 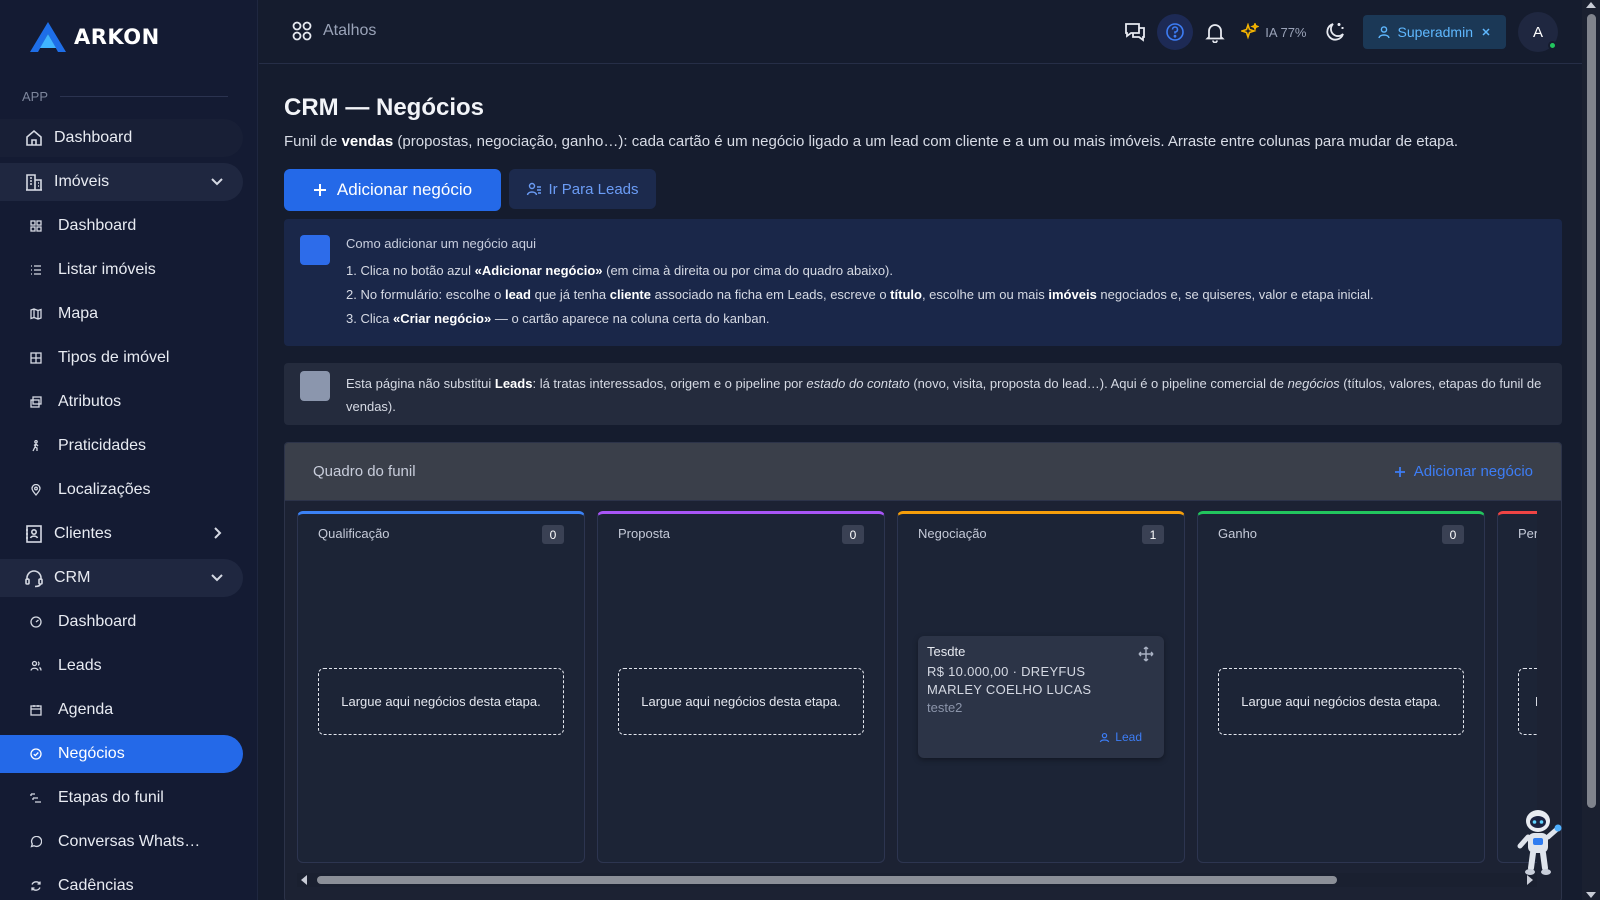 I want to click on assistant-robot-icon, so click(x=1538, y=842).